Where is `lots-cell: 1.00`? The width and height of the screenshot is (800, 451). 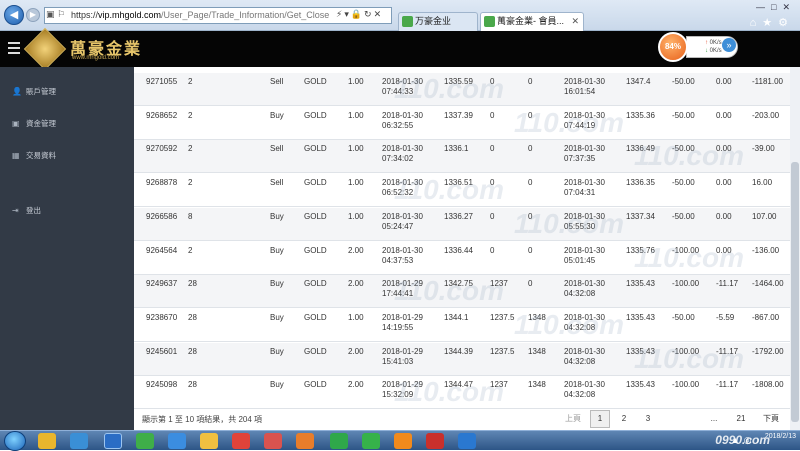 lots-cell: 1.00 is located at coordinates (356, 115).